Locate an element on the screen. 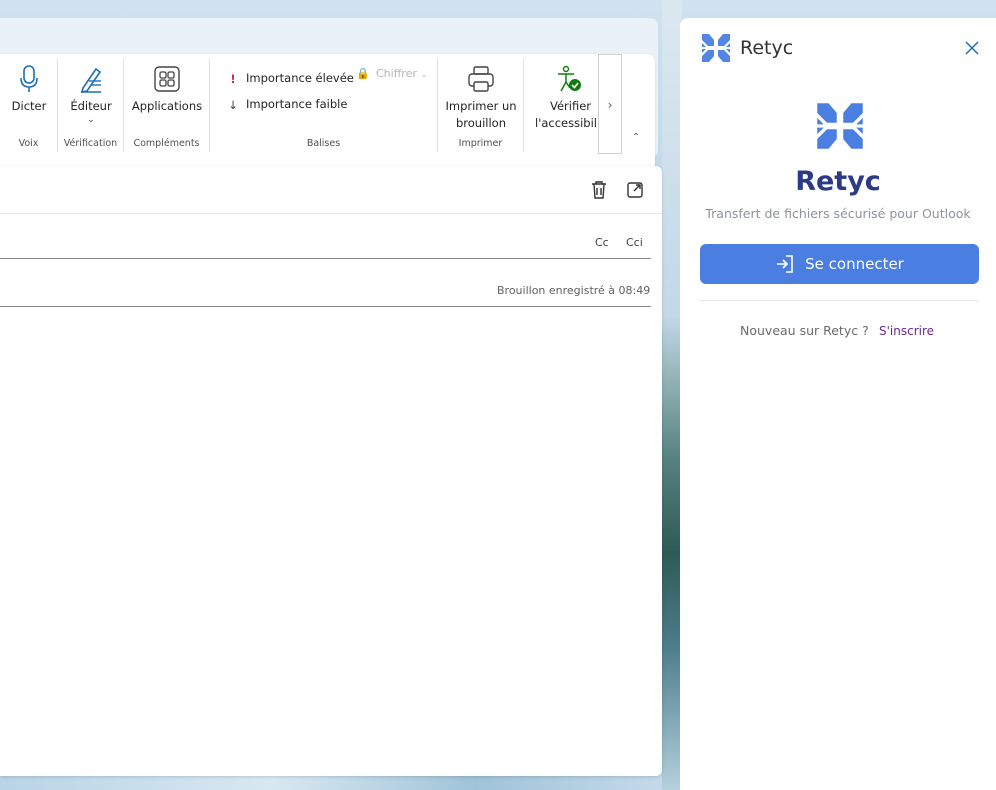  to-field-underline is located at coordinates (325, 258).